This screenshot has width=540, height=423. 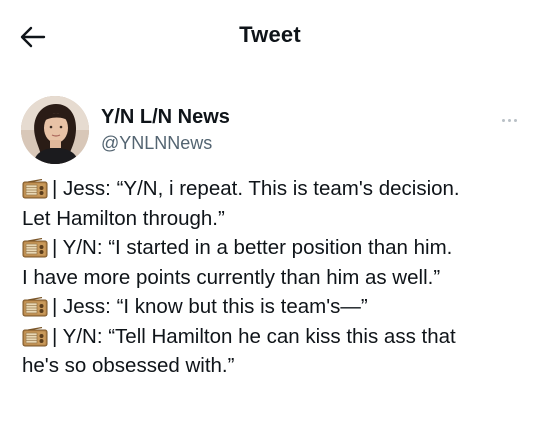 What do you see at coordinates (274, 219) in the screenshot?
I see `tweet-line: Let Hamilton through.”` at bounding box center [274, 219].